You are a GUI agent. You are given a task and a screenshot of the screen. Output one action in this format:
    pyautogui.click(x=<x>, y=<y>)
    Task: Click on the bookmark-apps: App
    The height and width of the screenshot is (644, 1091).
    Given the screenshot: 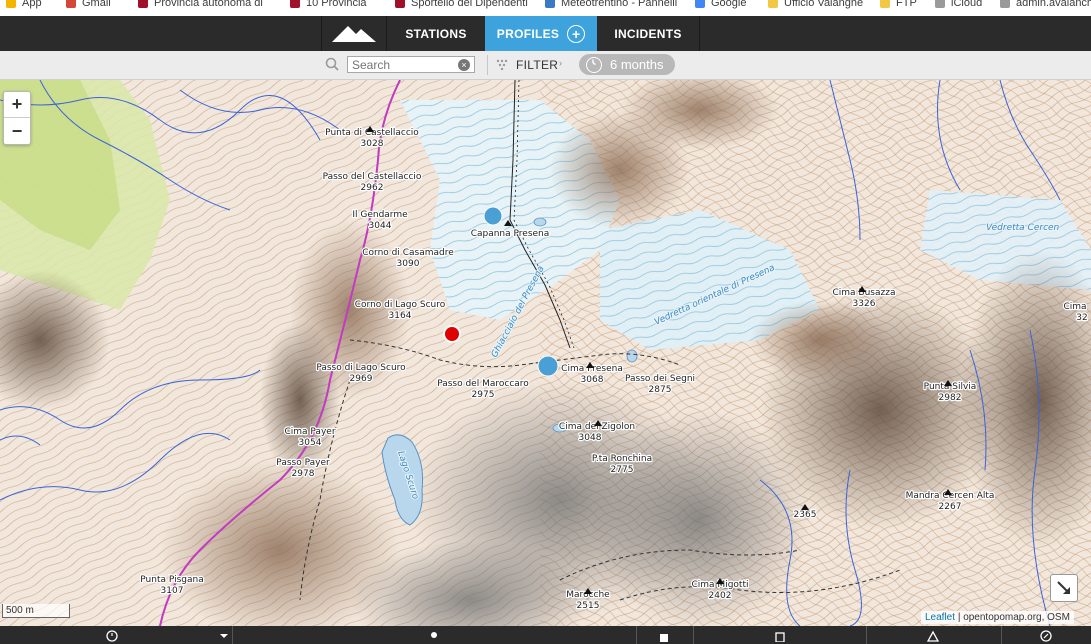 What is the action you would take?
    pyautogui.click(x=24, y=6)
    